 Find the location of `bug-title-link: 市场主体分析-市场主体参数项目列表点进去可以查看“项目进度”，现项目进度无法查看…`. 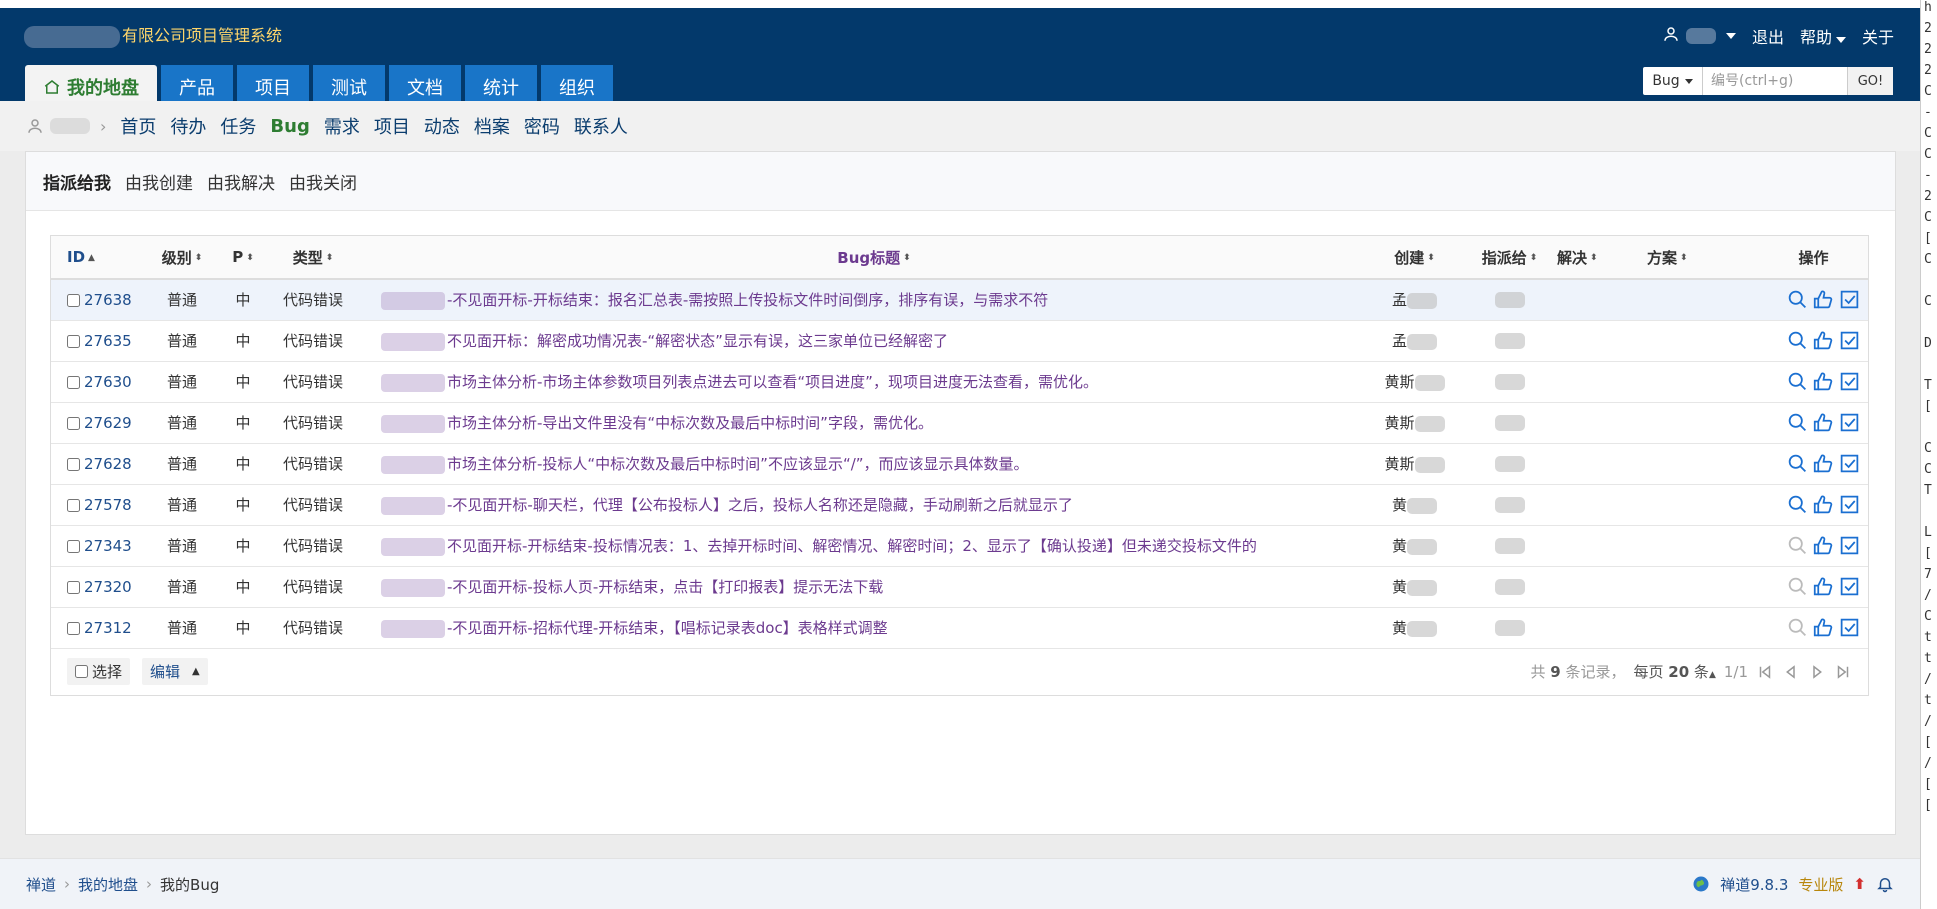

bug-title-link: 市场主体分析-市场主体参数项目列表点进去可以查看“项目进度”，现项目进度无法查看… is located at coordinates (772, 382).